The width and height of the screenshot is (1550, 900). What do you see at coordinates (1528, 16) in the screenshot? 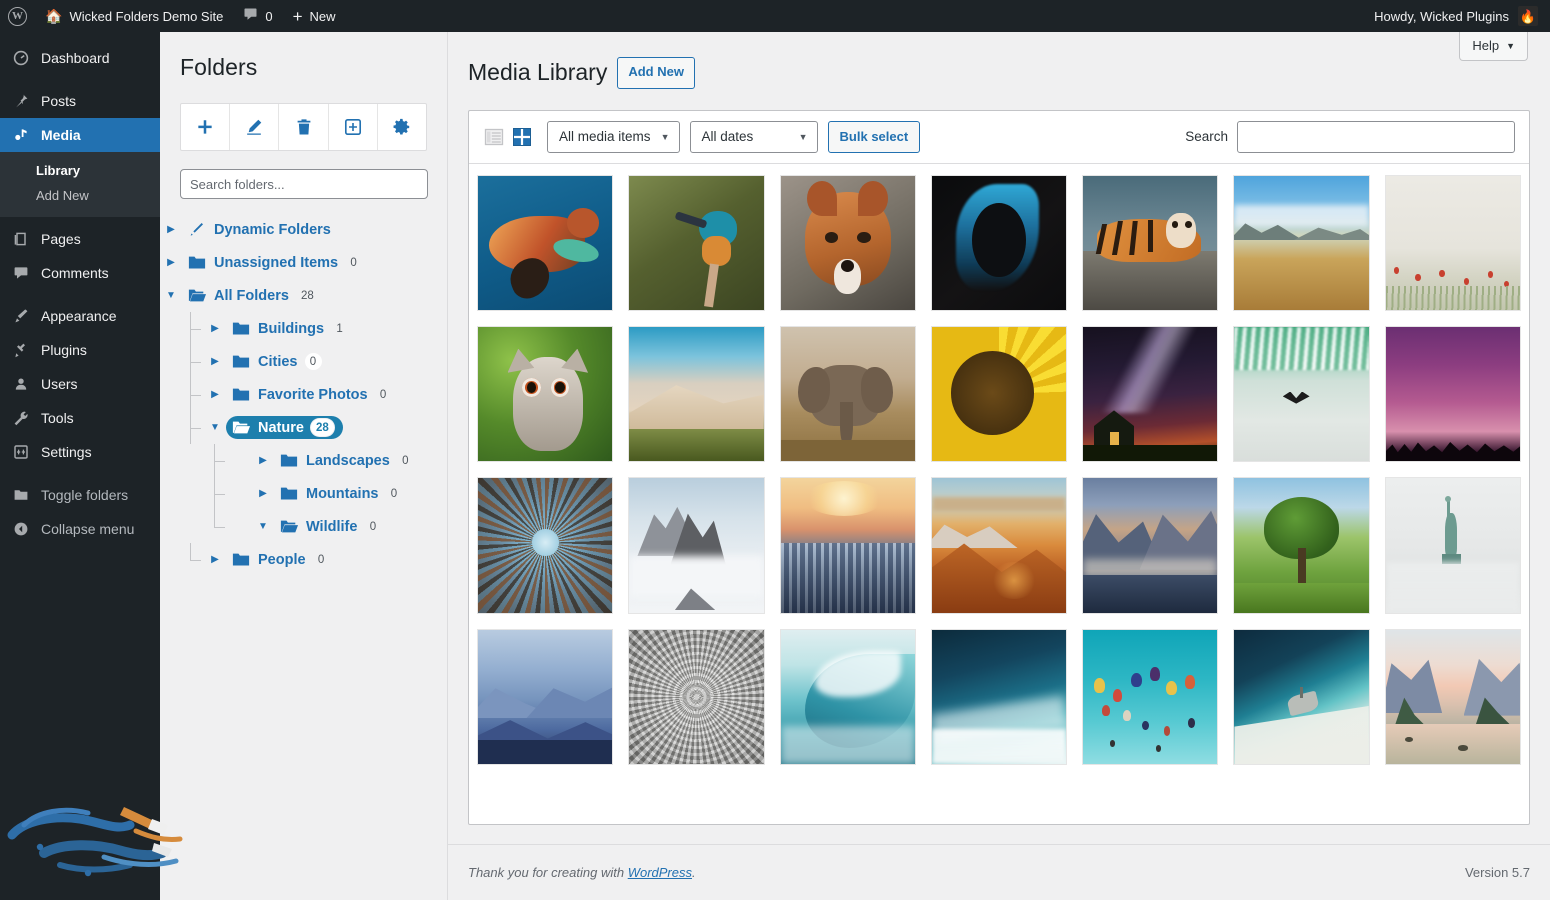
I see `avatar: 🔥` at bounding box center [1528, 16].